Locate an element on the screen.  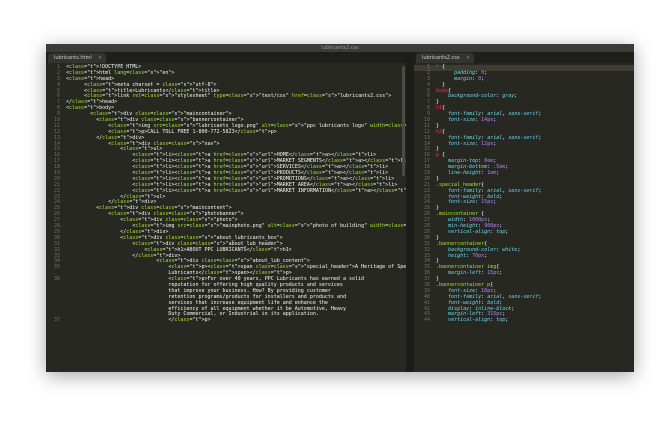
tab-lubricants2-css: lubricants2.css × is located at coordinates (445, 58).